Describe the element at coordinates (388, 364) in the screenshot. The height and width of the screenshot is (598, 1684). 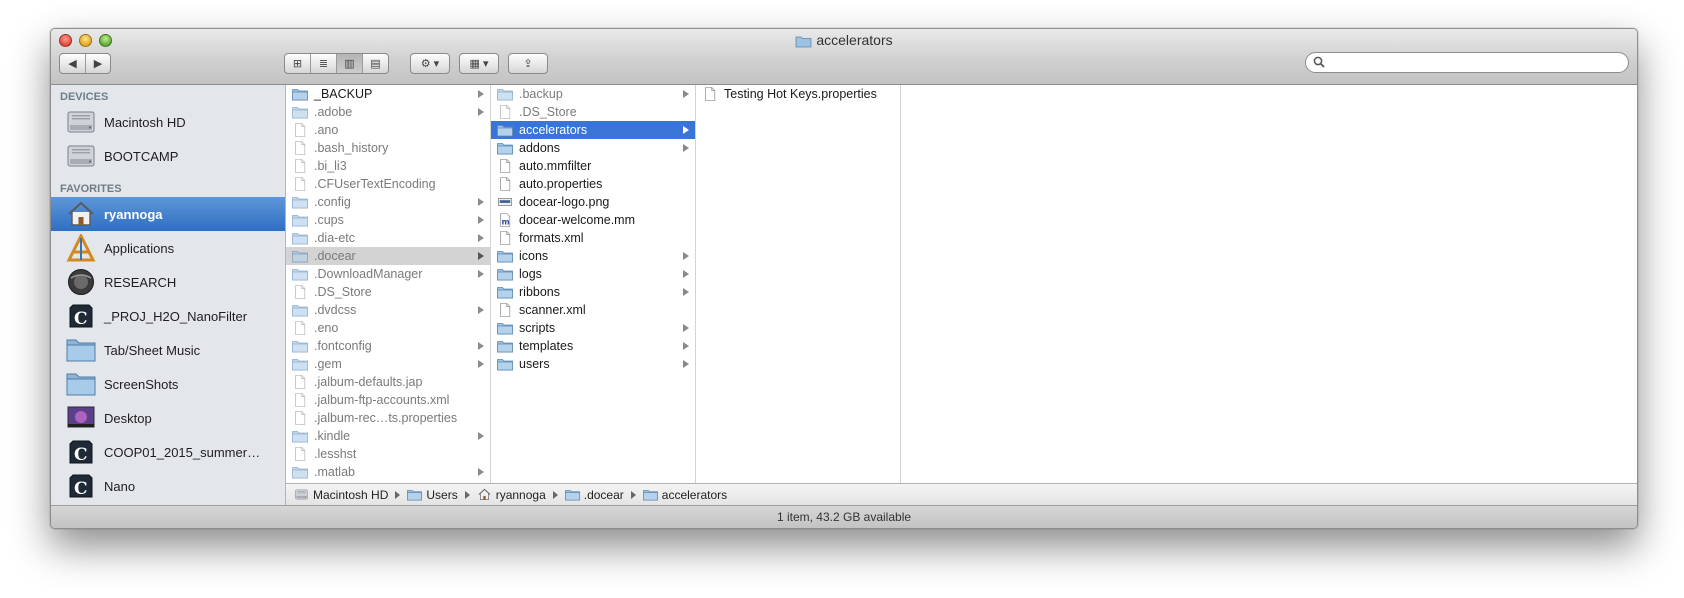
I see `folder-row: .gem` at that location.